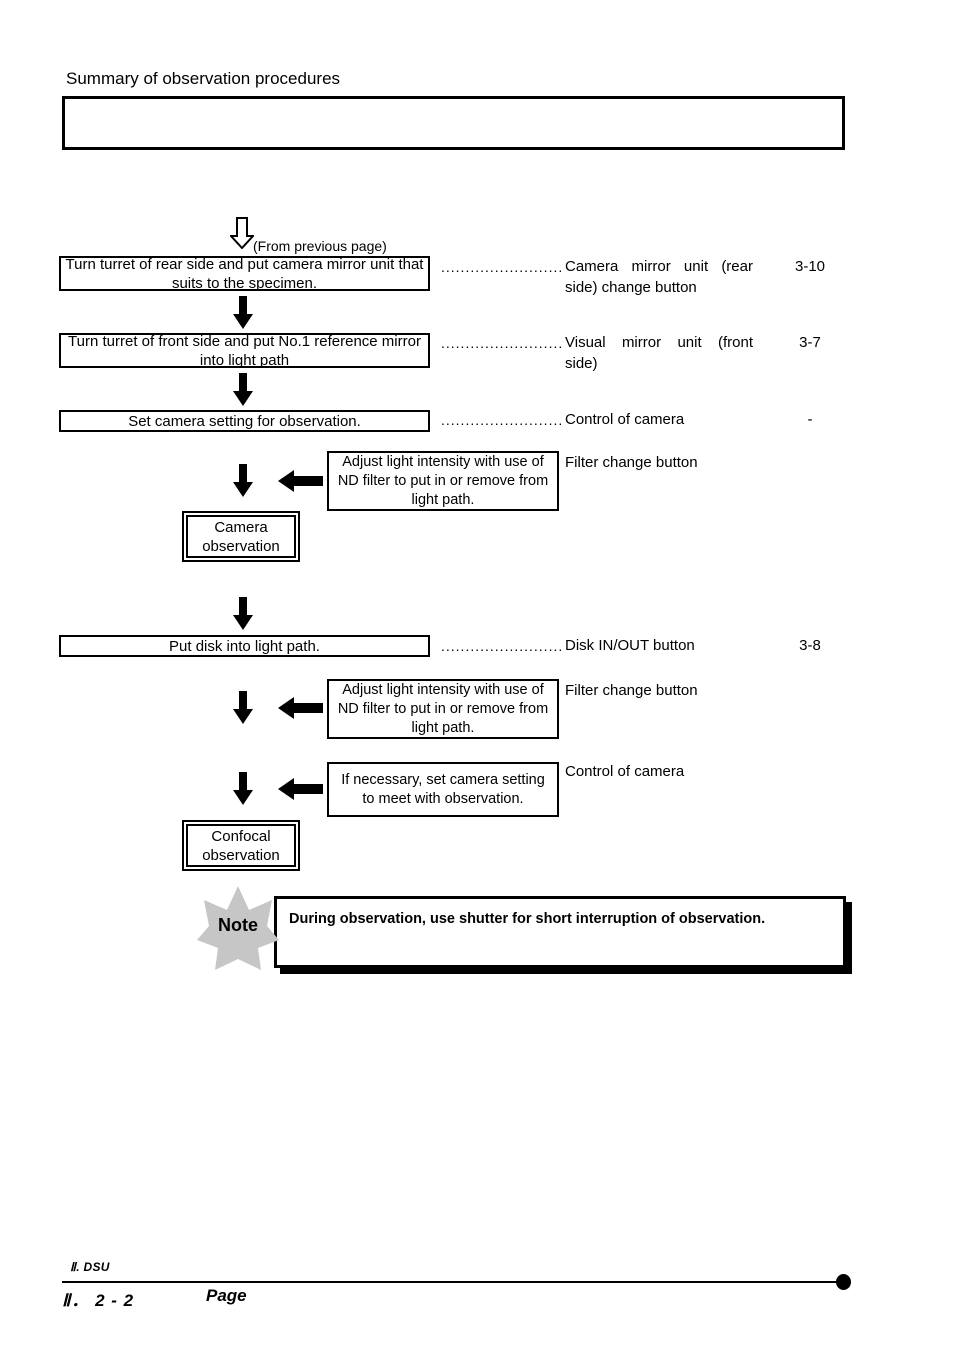 The image size is (954, 1351). I want to click on ref-line-1: Visual mirror unit (front, so click(659, 342).